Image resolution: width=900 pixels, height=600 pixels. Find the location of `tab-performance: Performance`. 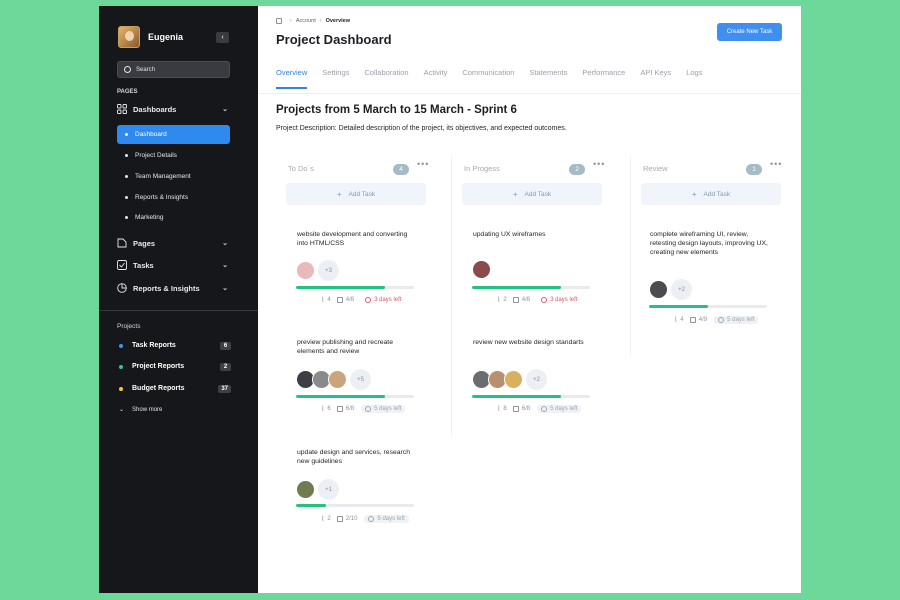

tab-performance: Performance is located at coordinates (603, 78).